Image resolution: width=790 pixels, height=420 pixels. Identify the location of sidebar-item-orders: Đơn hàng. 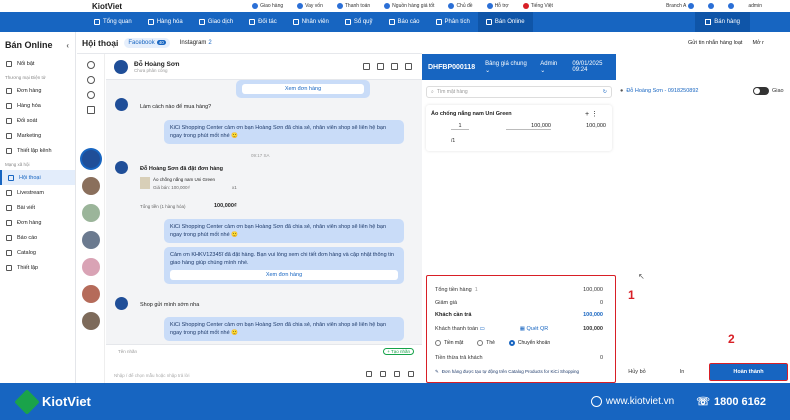
(37, 90).